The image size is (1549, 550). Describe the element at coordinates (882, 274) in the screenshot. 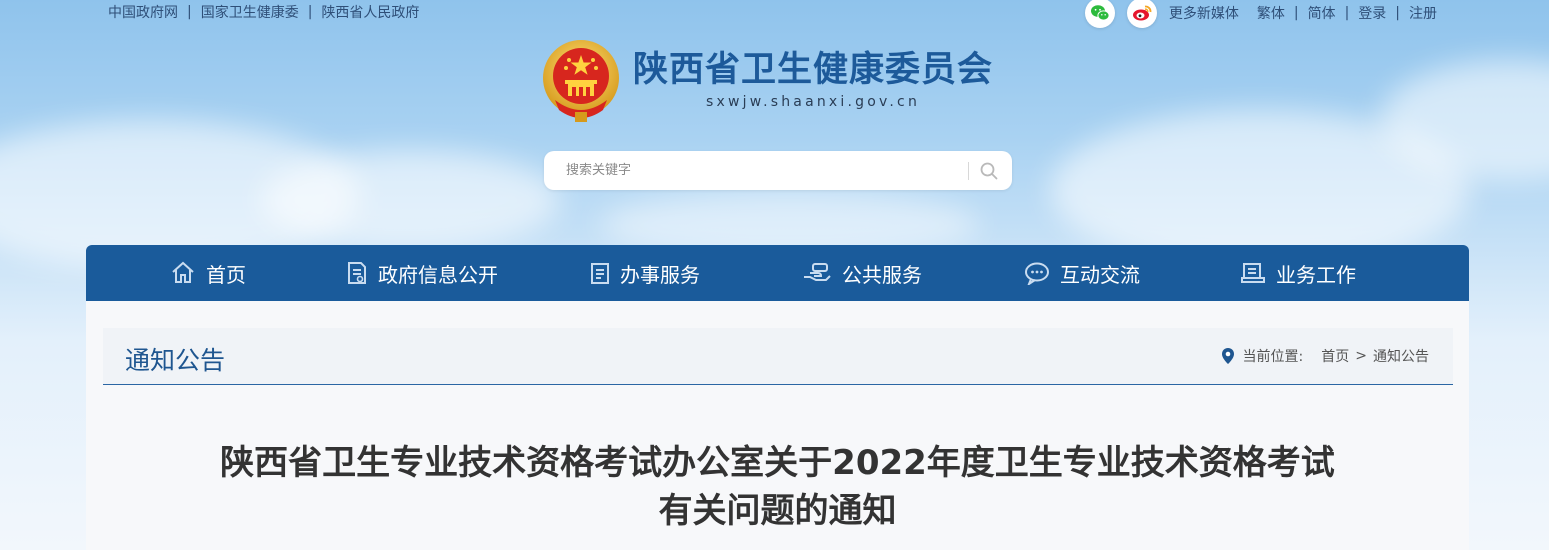

I see `nav-label: 公共服务` at that location.